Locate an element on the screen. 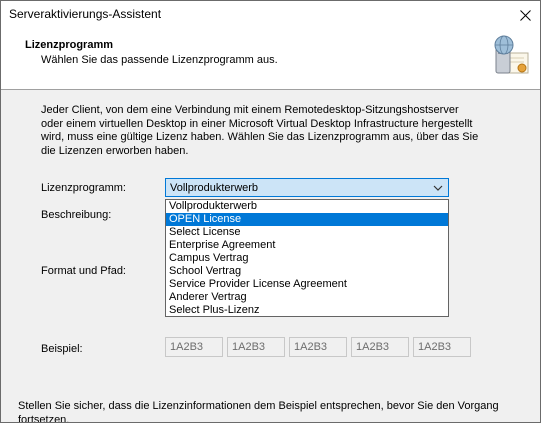 Image resolution: width=541 pixels, height=423 pixels. dropdown-option-campus-vertrag: Campus Vertrag is located at coordinates (307, 258).